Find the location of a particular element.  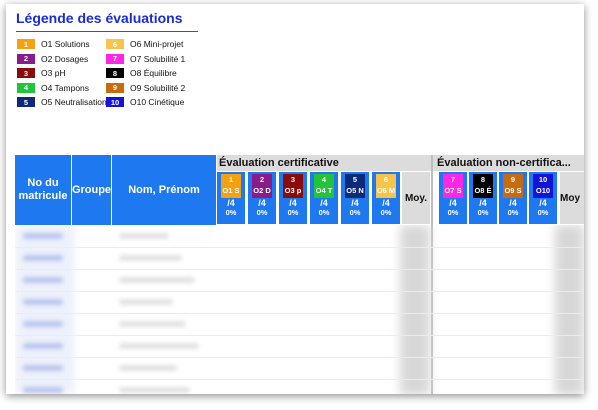

legend-item: 7 O7 Solubilité 1 is located at coordinates (146, 58).